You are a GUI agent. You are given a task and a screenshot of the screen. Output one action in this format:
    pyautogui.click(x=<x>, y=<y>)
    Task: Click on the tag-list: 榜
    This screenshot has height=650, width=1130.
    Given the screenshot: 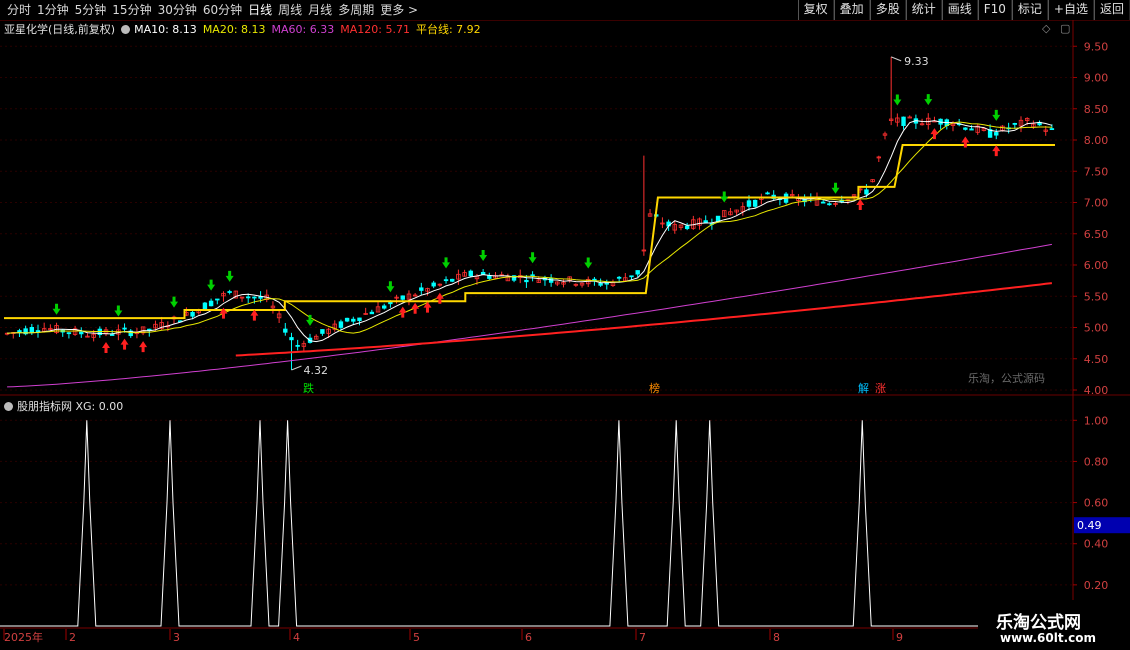 What is the action you would take?
    pyautogui.click(x=654, y=388)
    